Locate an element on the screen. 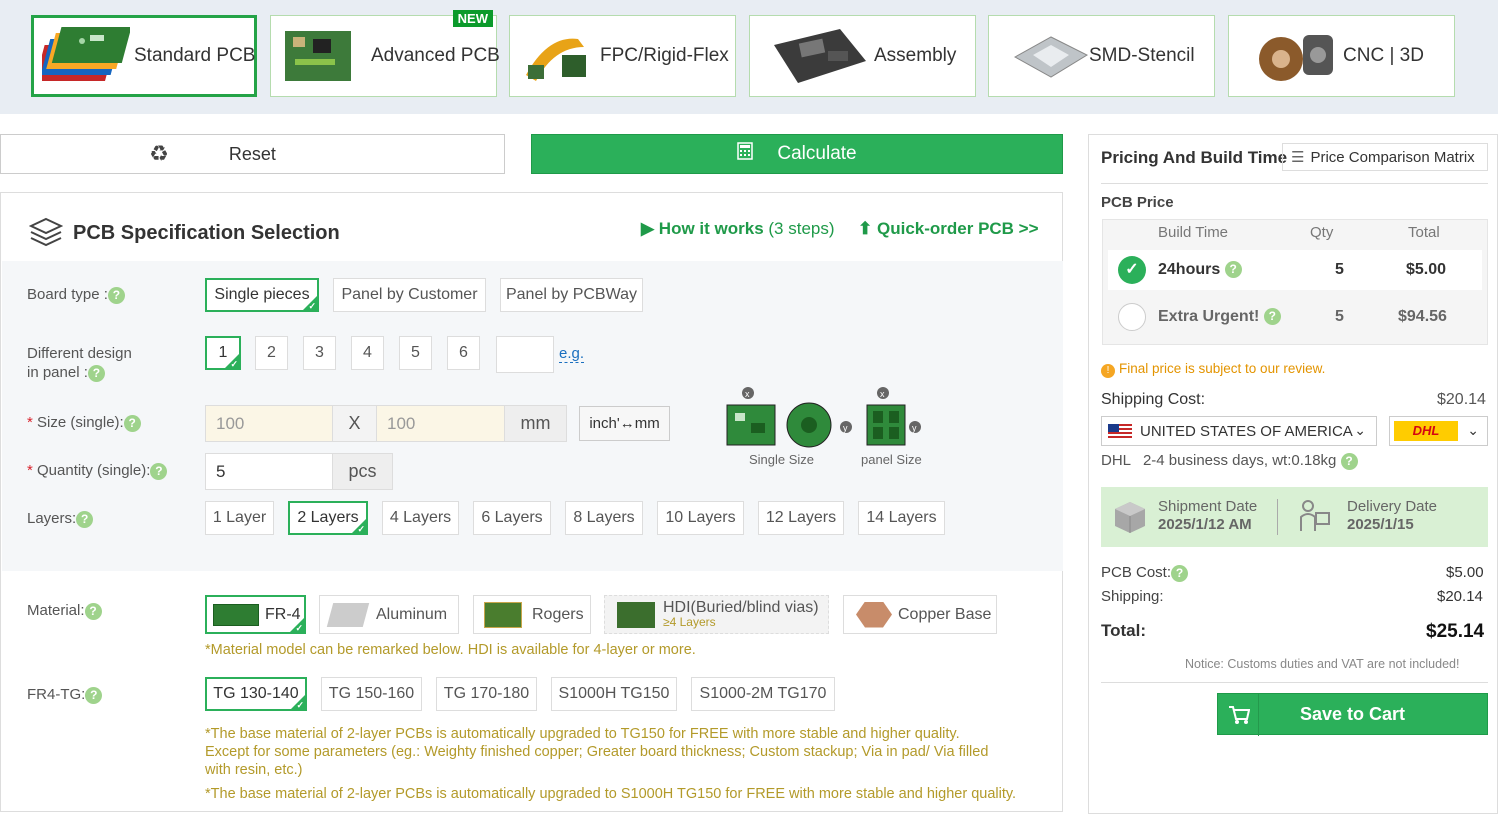 The height and width of the screenshot is (814, 1498). board-type-panel-customer: Panel by Customer is located at coordinates (409, 295).